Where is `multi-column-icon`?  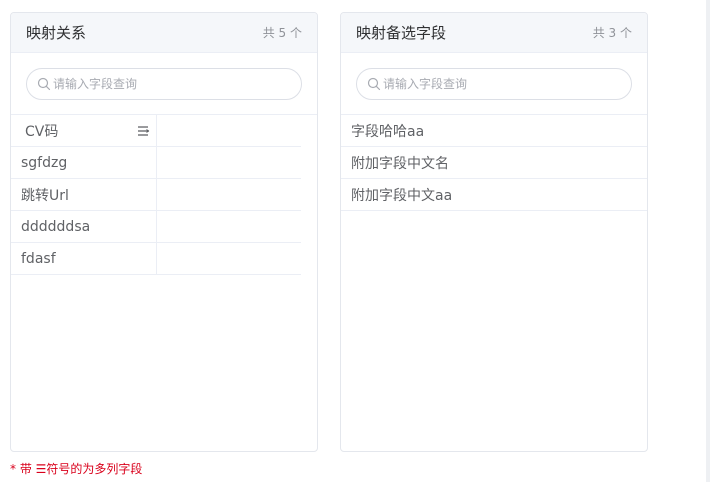 multi-column-icon is located at coordinates (143, 131).